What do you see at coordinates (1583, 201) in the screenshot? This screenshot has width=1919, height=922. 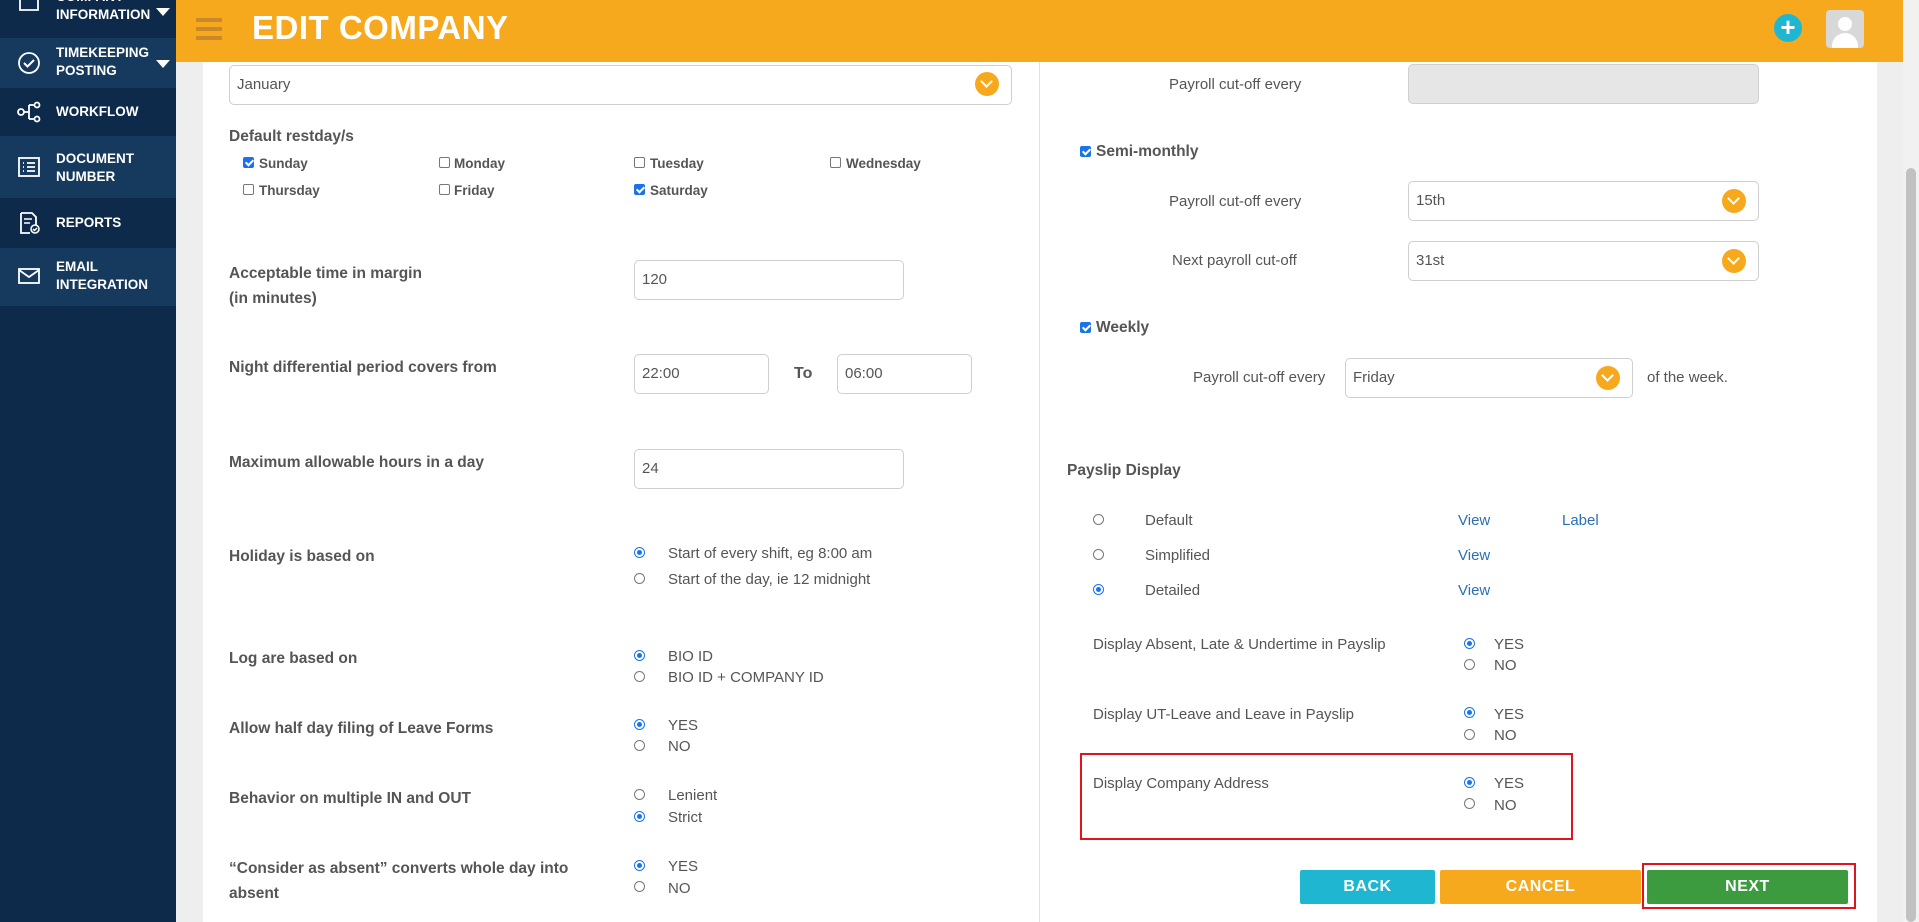 I see `semi-cutoff-select: 15th` at bounding box center [1583, 201].